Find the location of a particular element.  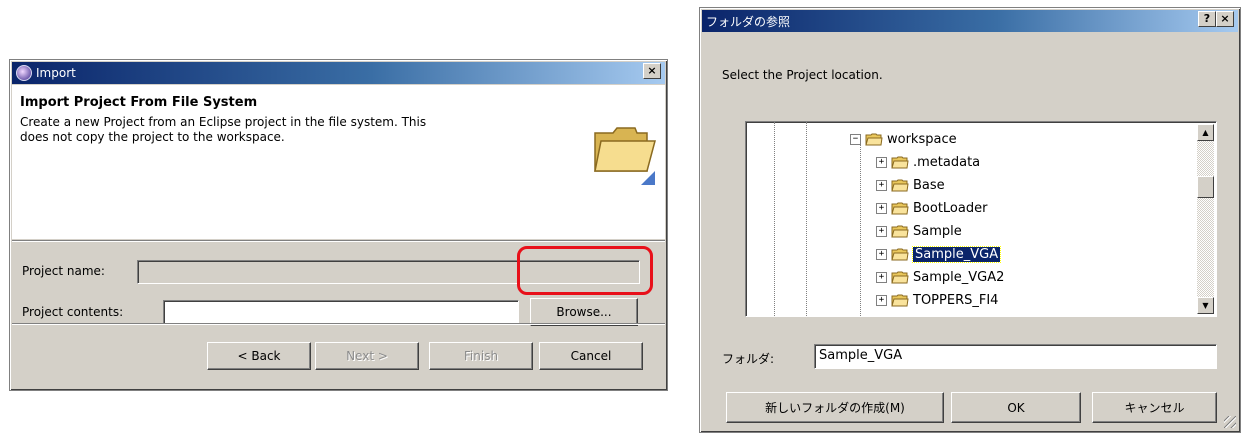

project-name-label: Project name: is located at coordinates (63, 271).